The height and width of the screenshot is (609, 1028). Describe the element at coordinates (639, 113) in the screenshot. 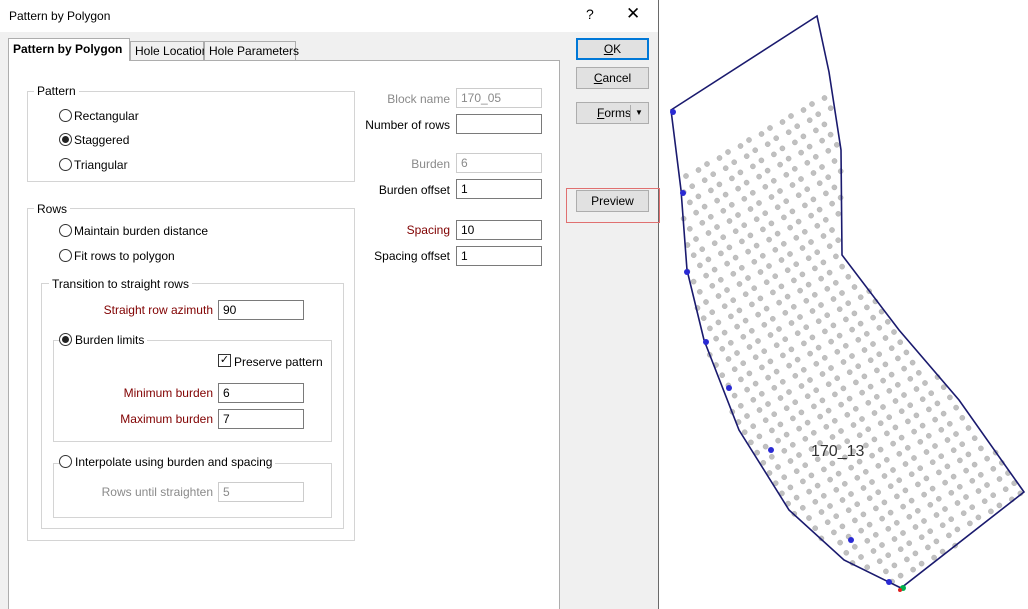

I see `dropdown-arrow-icon: ▼` at that location.